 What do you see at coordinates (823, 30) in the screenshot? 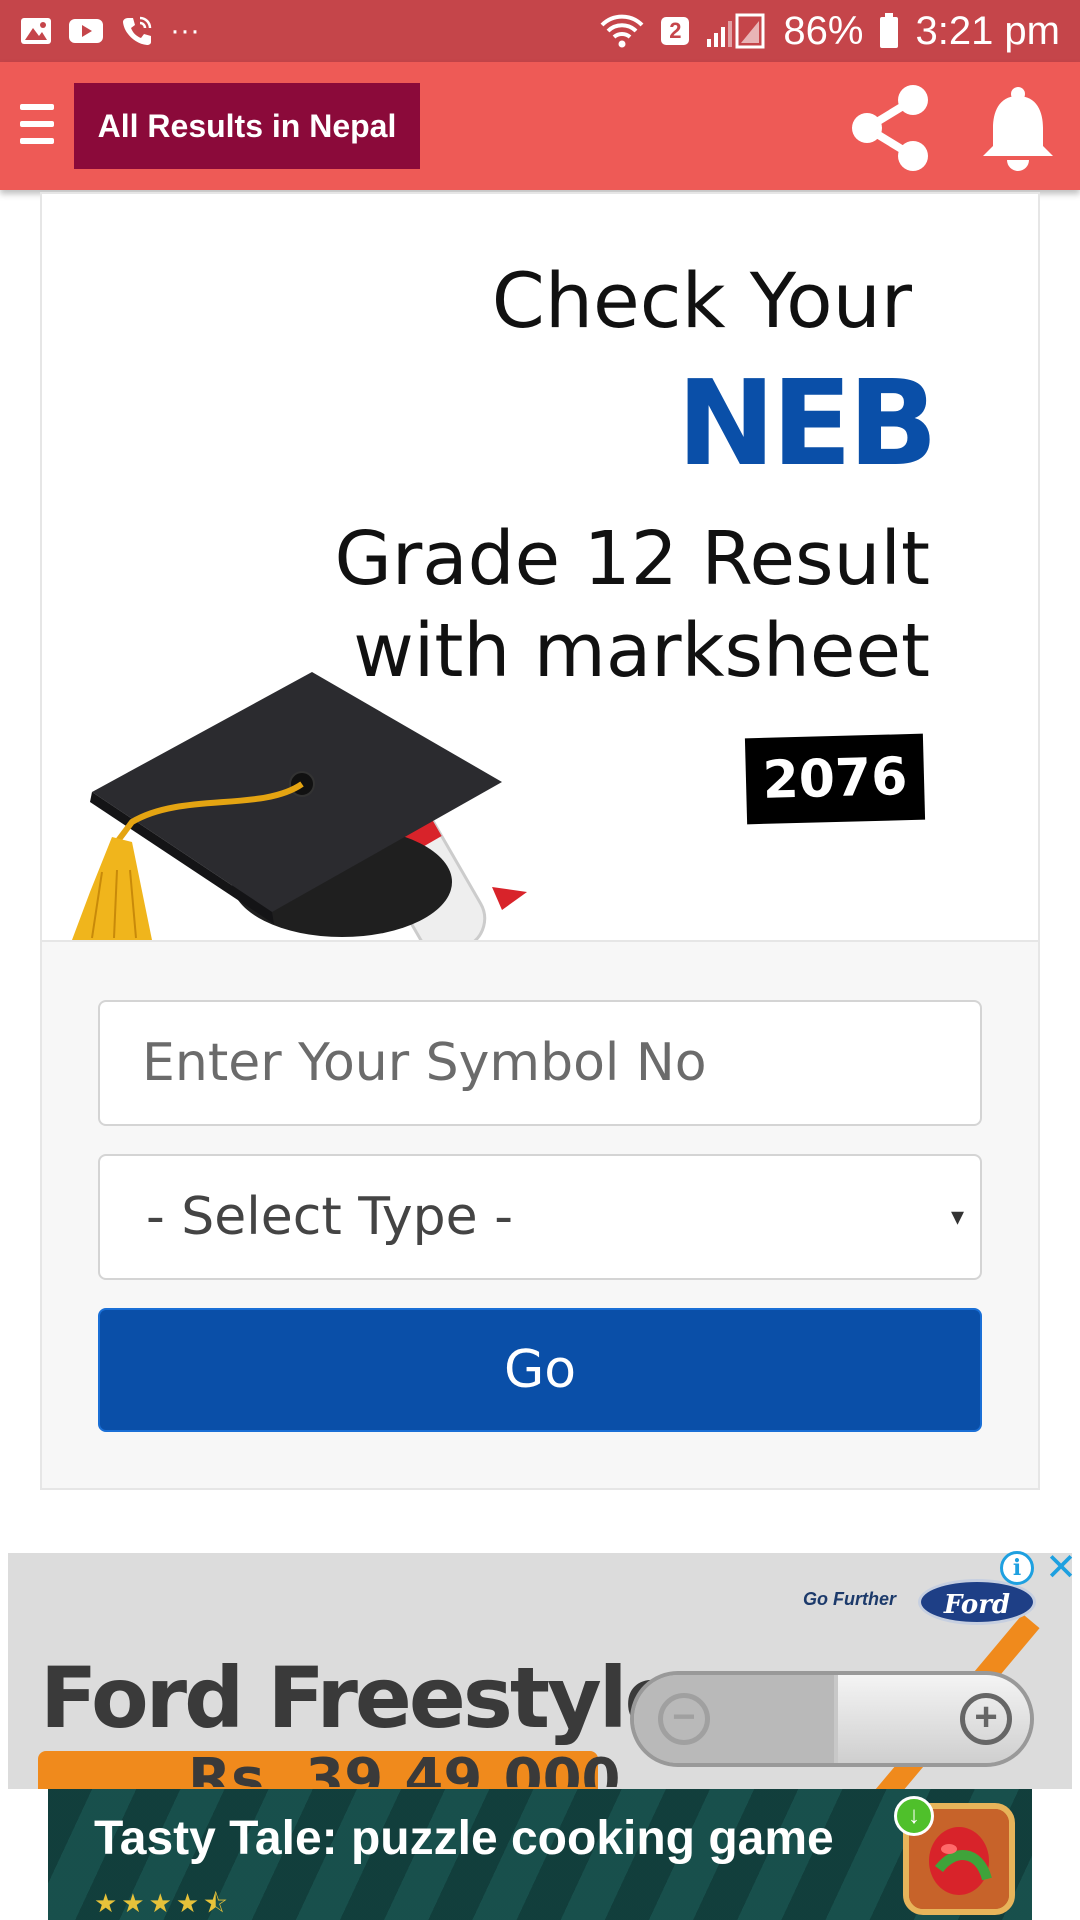
I see `battery-percent: 86%` at bounding box center [823, 30].